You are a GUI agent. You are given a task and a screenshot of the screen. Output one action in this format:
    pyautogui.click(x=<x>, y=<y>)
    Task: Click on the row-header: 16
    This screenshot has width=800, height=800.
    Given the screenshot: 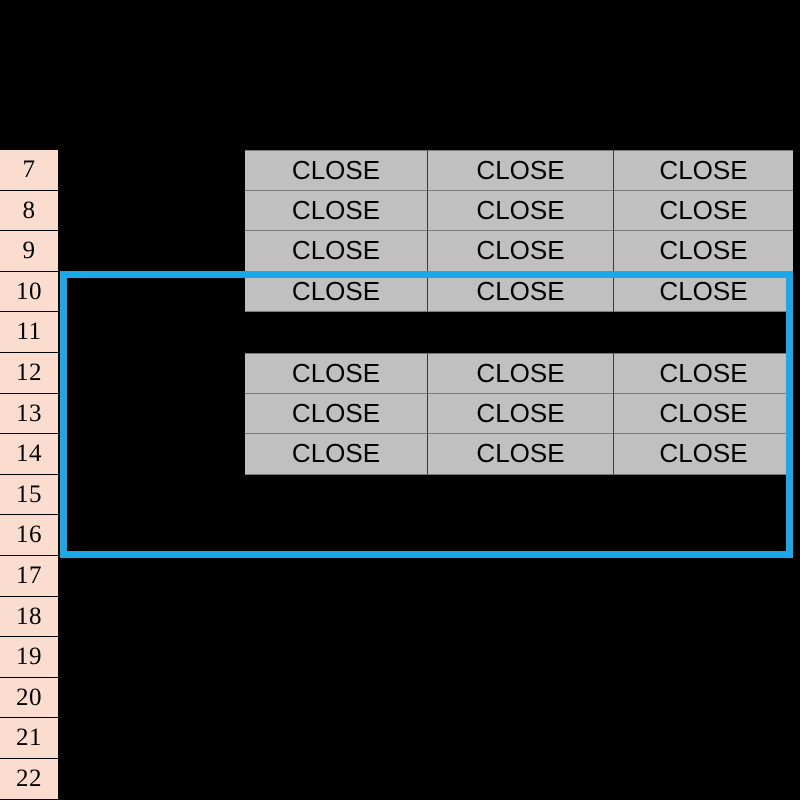 What is the action you would take?
    pyautogui.click(x=29, y=535)
    